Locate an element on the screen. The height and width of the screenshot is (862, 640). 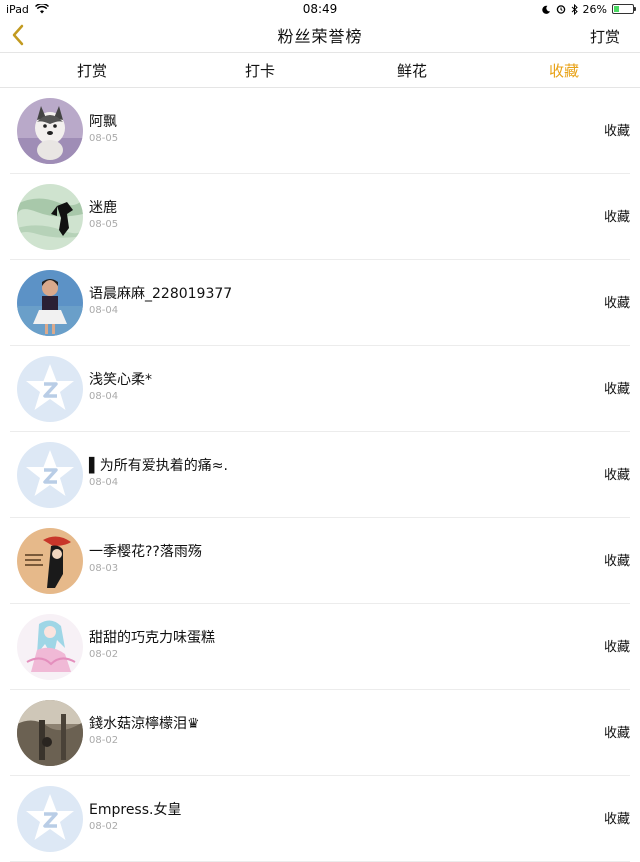
item-info: 錢水菇涼檸檬泪♛ 08-02 is located at coordinates (144, 731).